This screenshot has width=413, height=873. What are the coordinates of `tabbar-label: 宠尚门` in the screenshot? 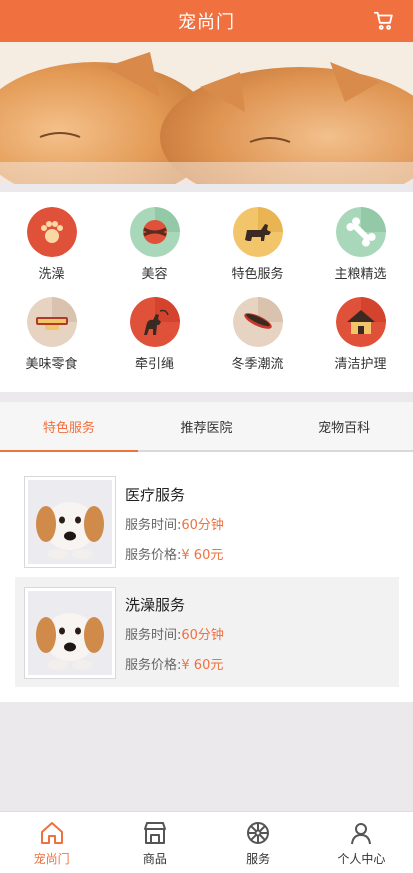 It's located at (51, 859).